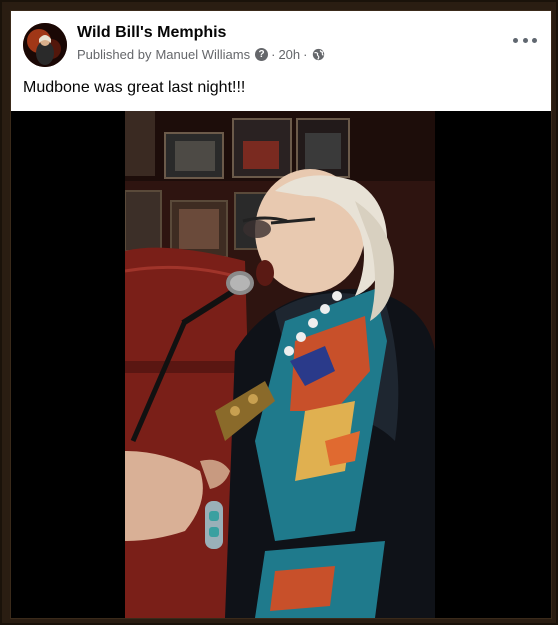 The width and height of the screenshot is (558, 625). I want to click on post-timestamp: 20h, so click(289, 54).